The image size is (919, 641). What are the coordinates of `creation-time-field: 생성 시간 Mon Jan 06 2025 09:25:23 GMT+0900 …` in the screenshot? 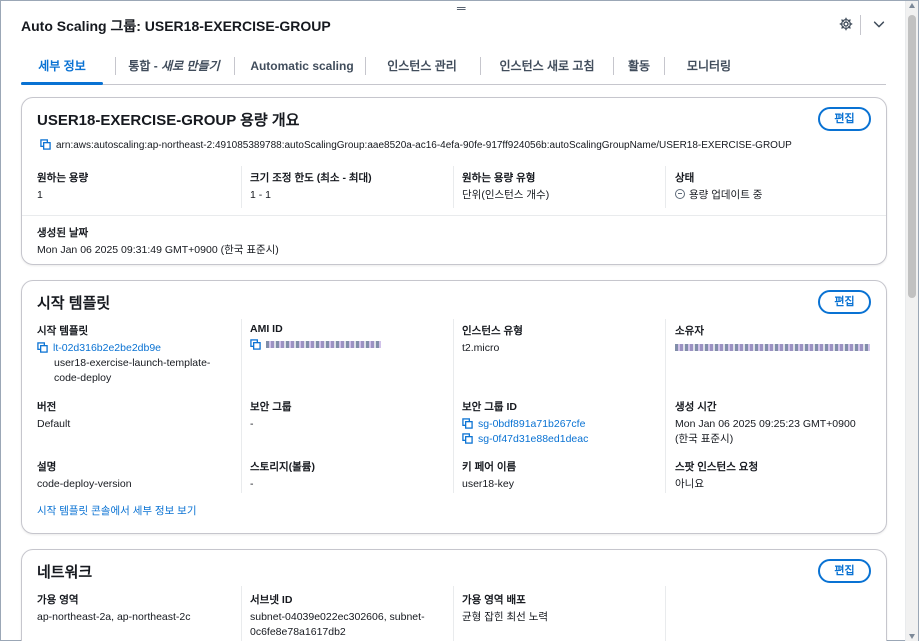 It's located at (765, 423).